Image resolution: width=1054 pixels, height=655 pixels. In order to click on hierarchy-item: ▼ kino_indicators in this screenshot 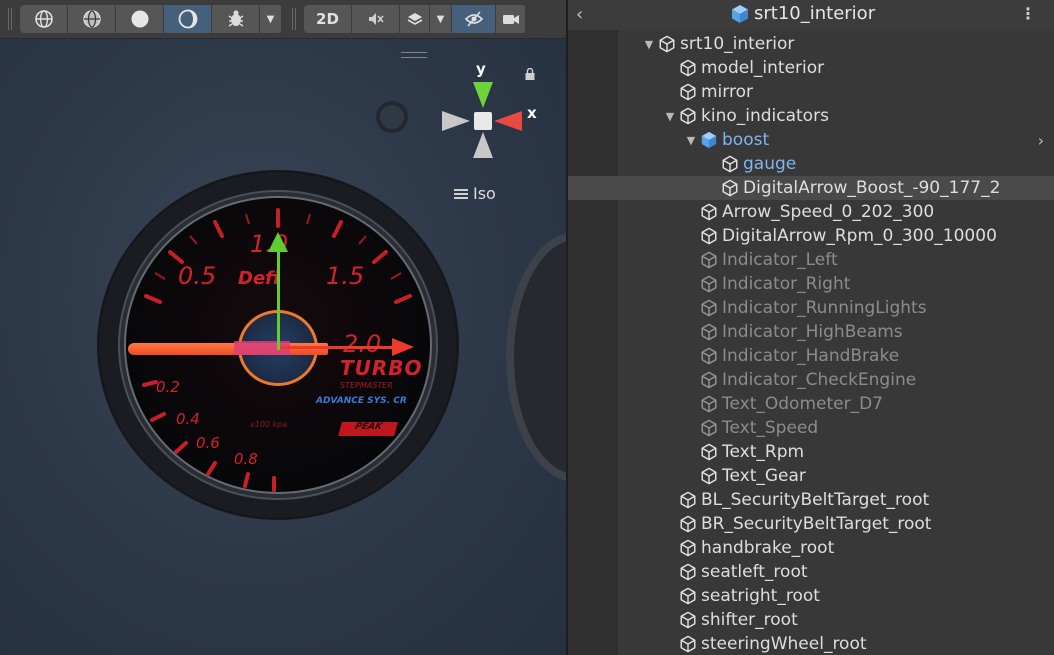, I will do `click(811, 116)`.